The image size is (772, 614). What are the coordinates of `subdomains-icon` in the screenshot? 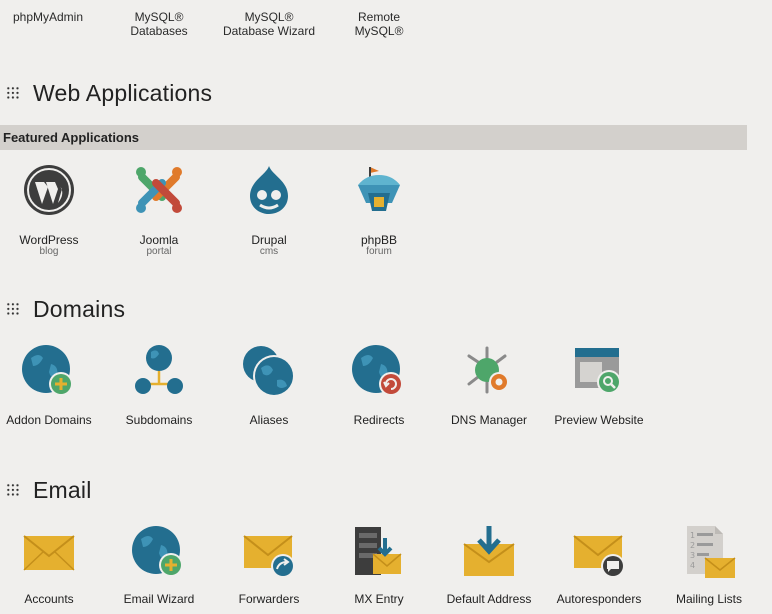 It's located at (159, 369).